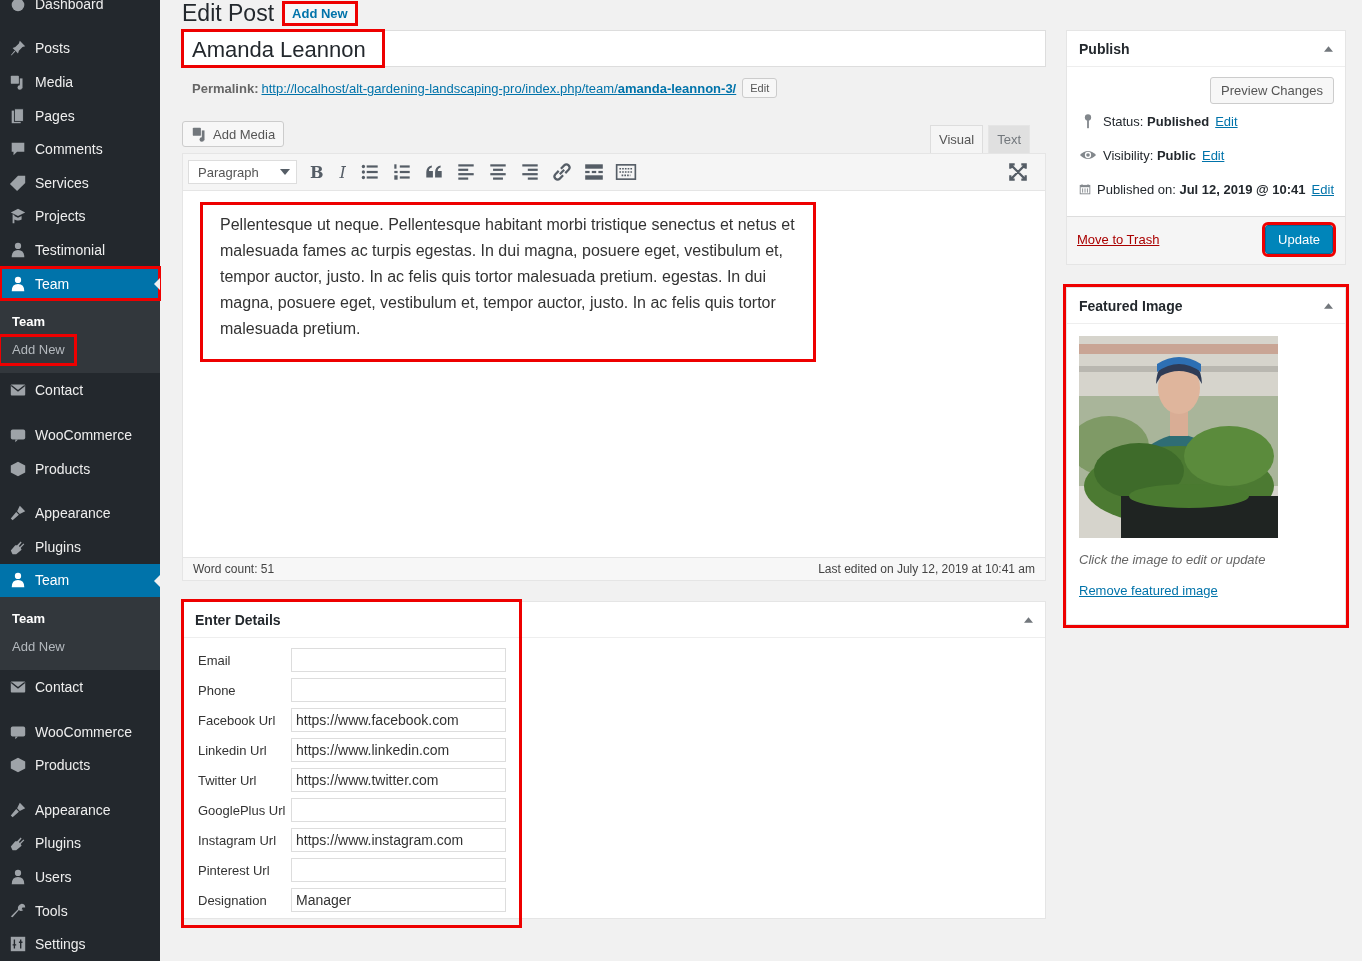 Image resolution: width=1362 pixels, height=961 pixels. Describe the element at coordinates (1148, 590) in the screenshot. I see `remove-image-link: Remove featured image` at that location.